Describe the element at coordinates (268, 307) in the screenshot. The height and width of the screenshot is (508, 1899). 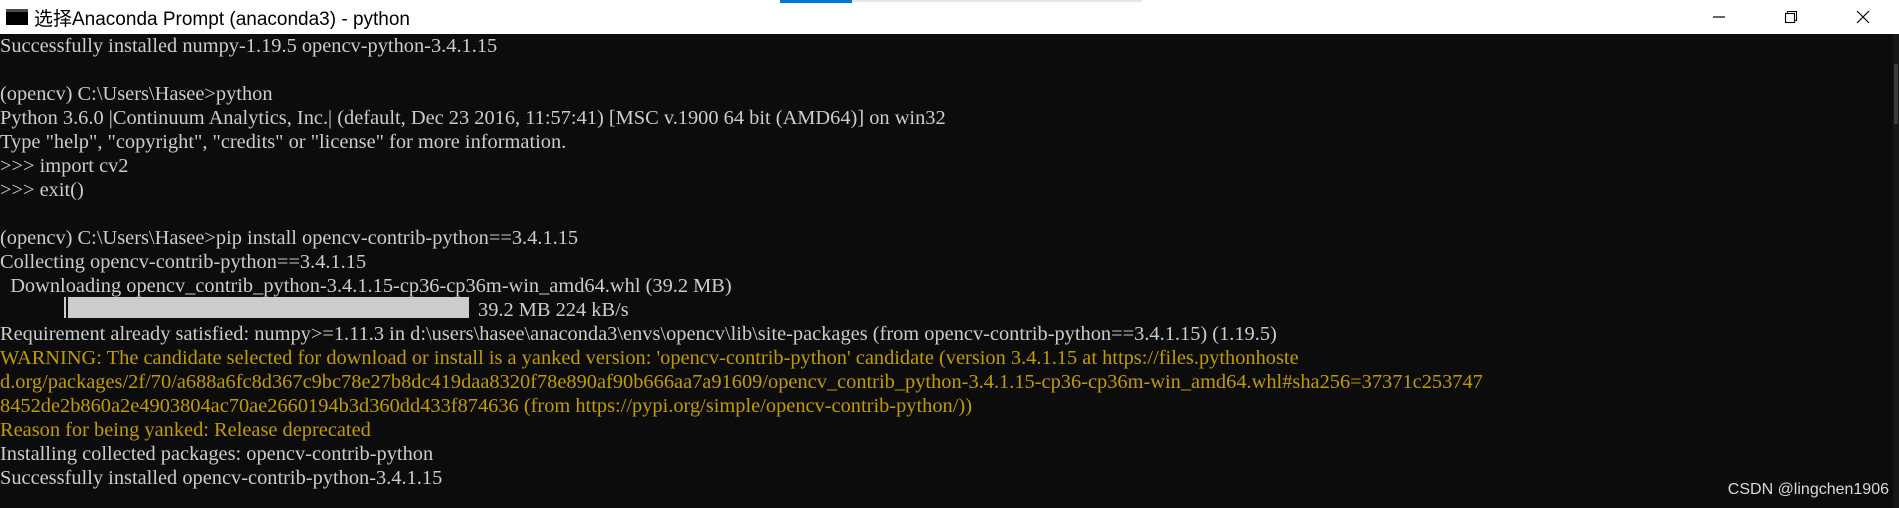
I see `download-progress-bar` at that location.